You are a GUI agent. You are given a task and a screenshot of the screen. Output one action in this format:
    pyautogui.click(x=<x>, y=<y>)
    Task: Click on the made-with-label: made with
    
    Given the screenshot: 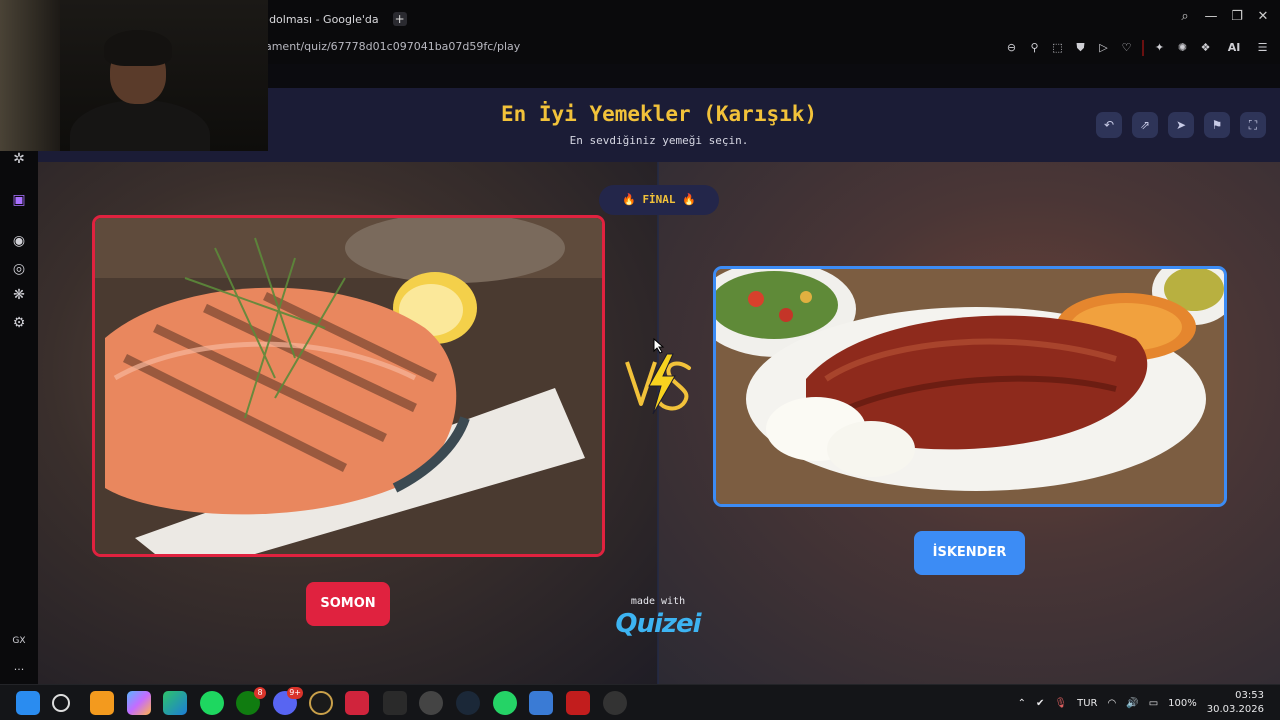 What is the action you would take?
    pyautogui.click(x=658, y=601)
    